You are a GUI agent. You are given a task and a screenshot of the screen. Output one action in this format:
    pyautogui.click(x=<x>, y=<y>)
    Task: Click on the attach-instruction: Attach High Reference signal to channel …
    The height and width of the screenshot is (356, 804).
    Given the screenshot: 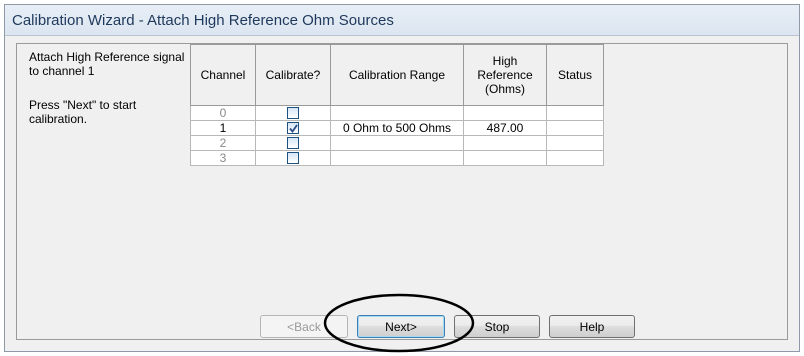 What is the action you would take?
    pyautogui.click(x=107, y=64)
    